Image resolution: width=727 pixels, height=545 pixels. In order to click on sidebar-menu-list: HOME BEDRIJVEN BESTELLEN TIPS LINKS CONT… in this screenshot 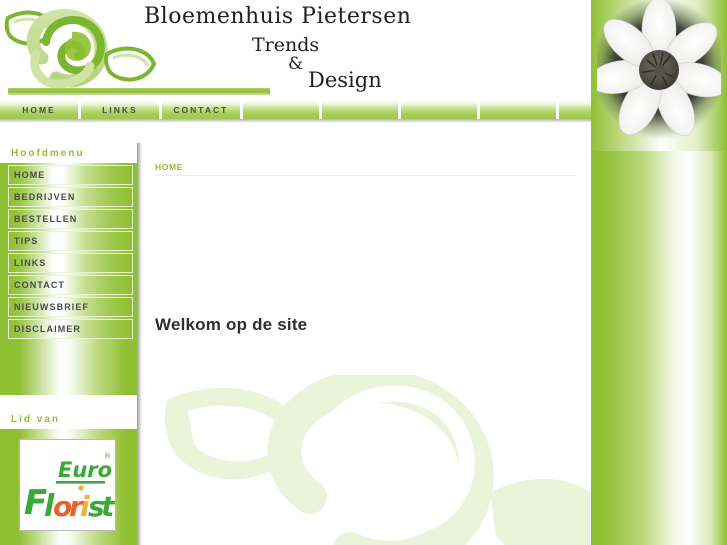, I will do `click(68, 251)`.